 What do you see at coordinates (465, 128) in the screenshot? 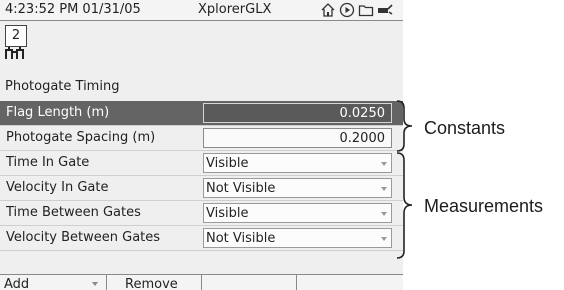
I see `constants-annotation: Constants` at bounding box center [465, 128].